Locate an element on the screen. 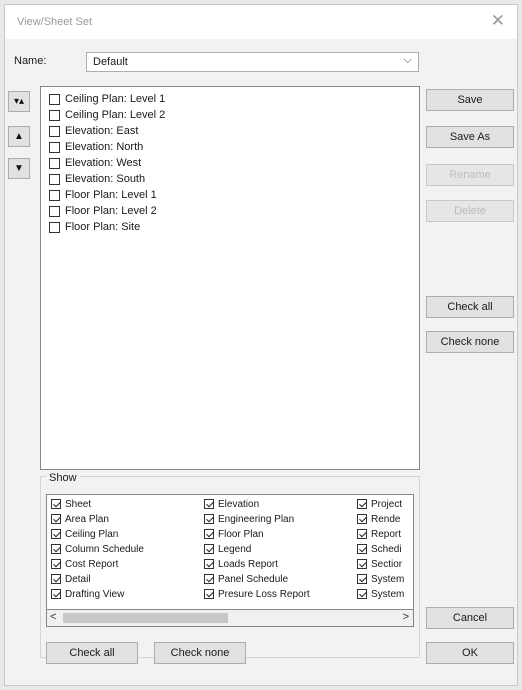 This screenshot has width=522, height=690. list-item: Legend is located at coordinates (227, 551).